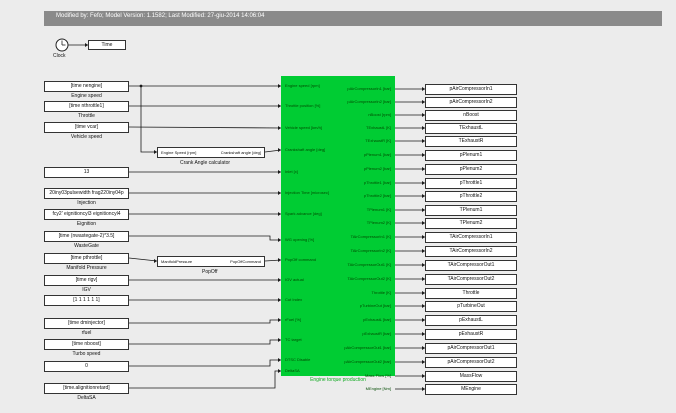 This screenshot has width=676, height=413. Describe the element at coordinates (471, 223) in the screenshot. I see `sink-block: TPlenum2` at that location.